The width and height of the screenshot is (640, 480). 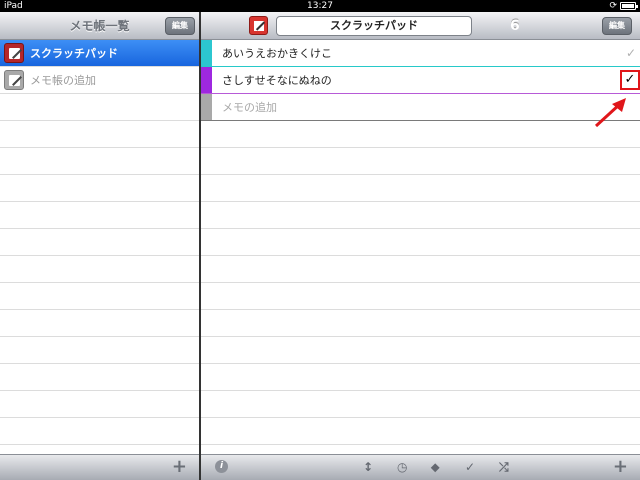 I want to click on battery-group: ⟳, so click(x=623, y=6).